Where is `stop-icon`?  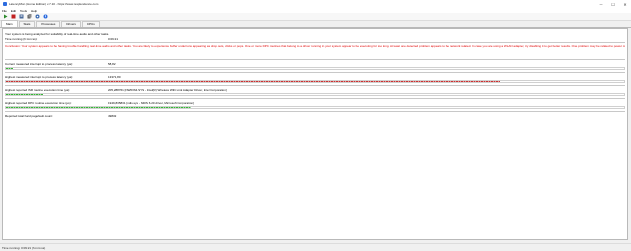 stop-icon is located at coordinates (13, 16).